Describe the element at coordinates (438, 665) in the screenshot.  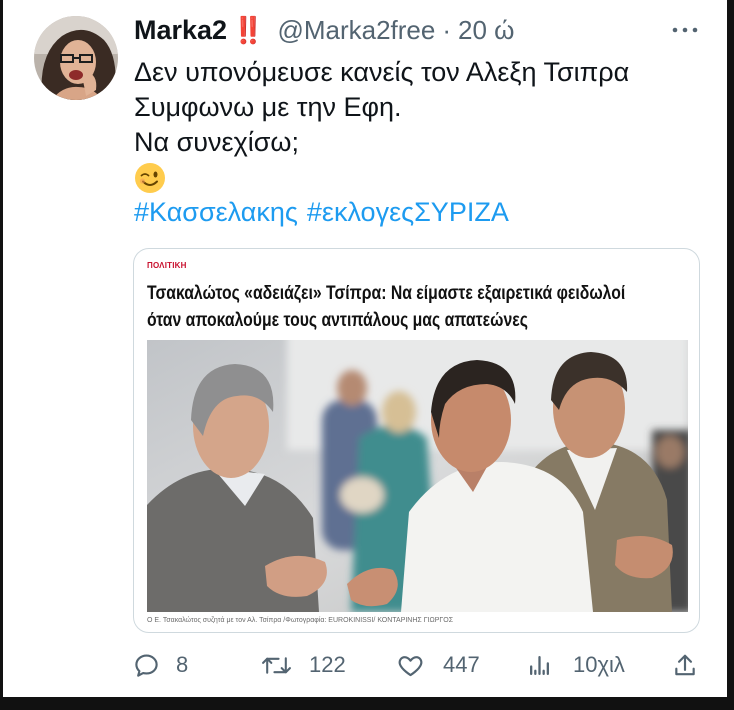
I see `like-button: 447` at that location.